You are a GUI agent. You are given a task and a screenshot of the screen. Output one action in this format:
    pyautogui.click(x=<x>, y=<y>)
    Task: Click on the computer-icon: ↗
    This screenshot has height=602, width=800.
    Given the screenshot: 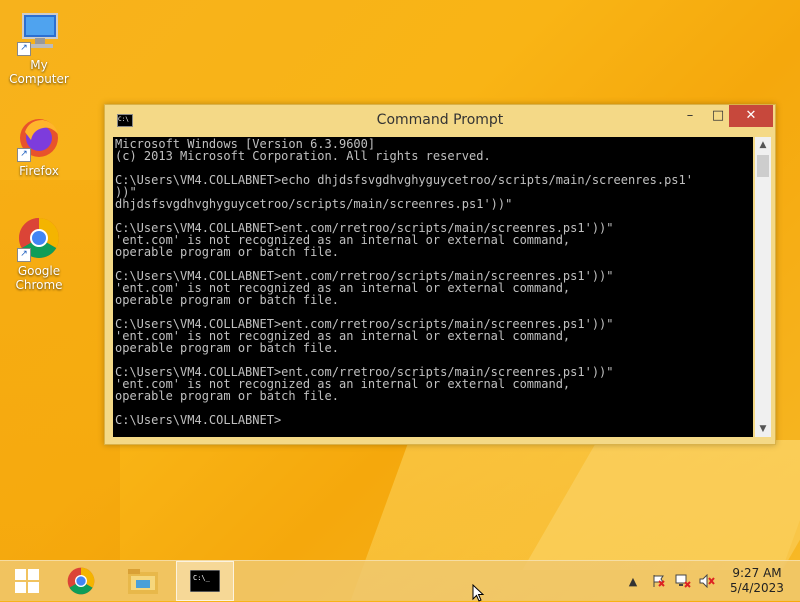 What is the action you would take?
    pyautogui.click(x=39, y=32)
    